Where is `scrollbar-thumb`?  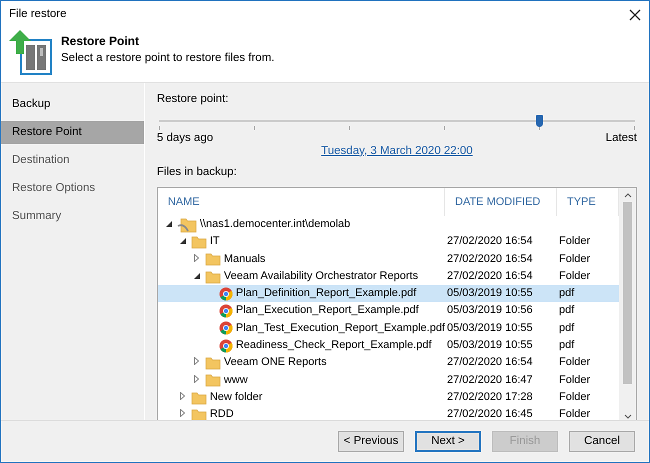
scrollbar-thumb is located at coordinates (627, 293).